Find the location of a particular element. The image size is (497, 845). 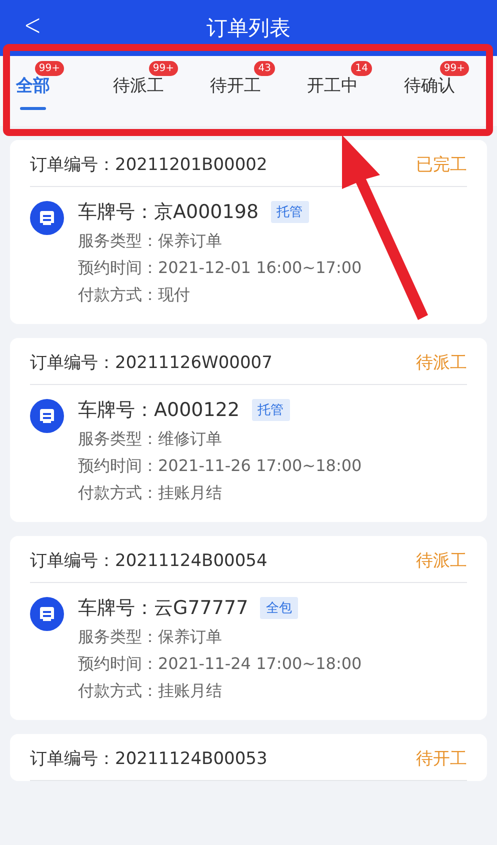

order-number: 订单编号：20211124B00054 is located at coordinates (149, 561).